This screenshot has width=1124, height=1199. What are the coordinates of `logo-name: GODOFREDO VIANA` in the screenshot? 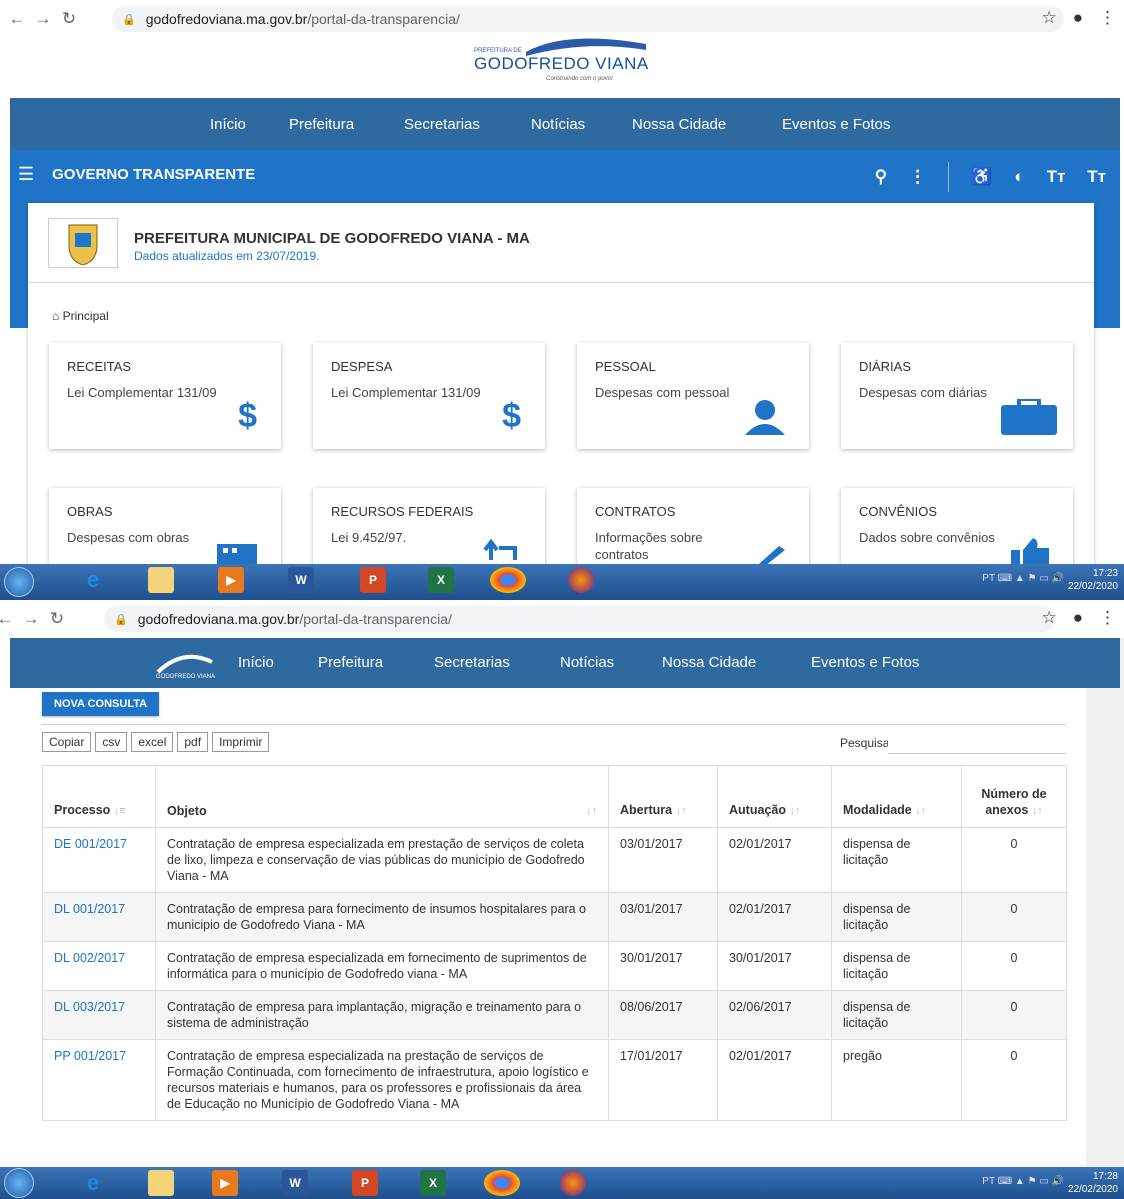 It's located at (561, 63).